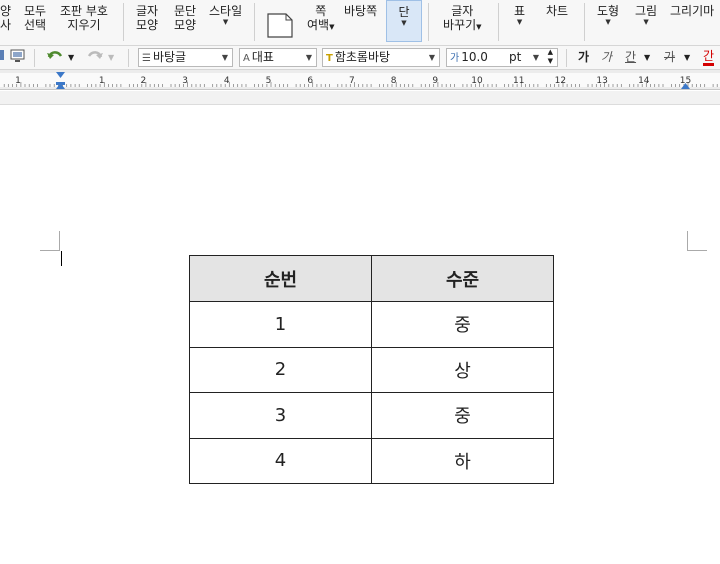  I want to click on redo-icon, so click(95, 58).